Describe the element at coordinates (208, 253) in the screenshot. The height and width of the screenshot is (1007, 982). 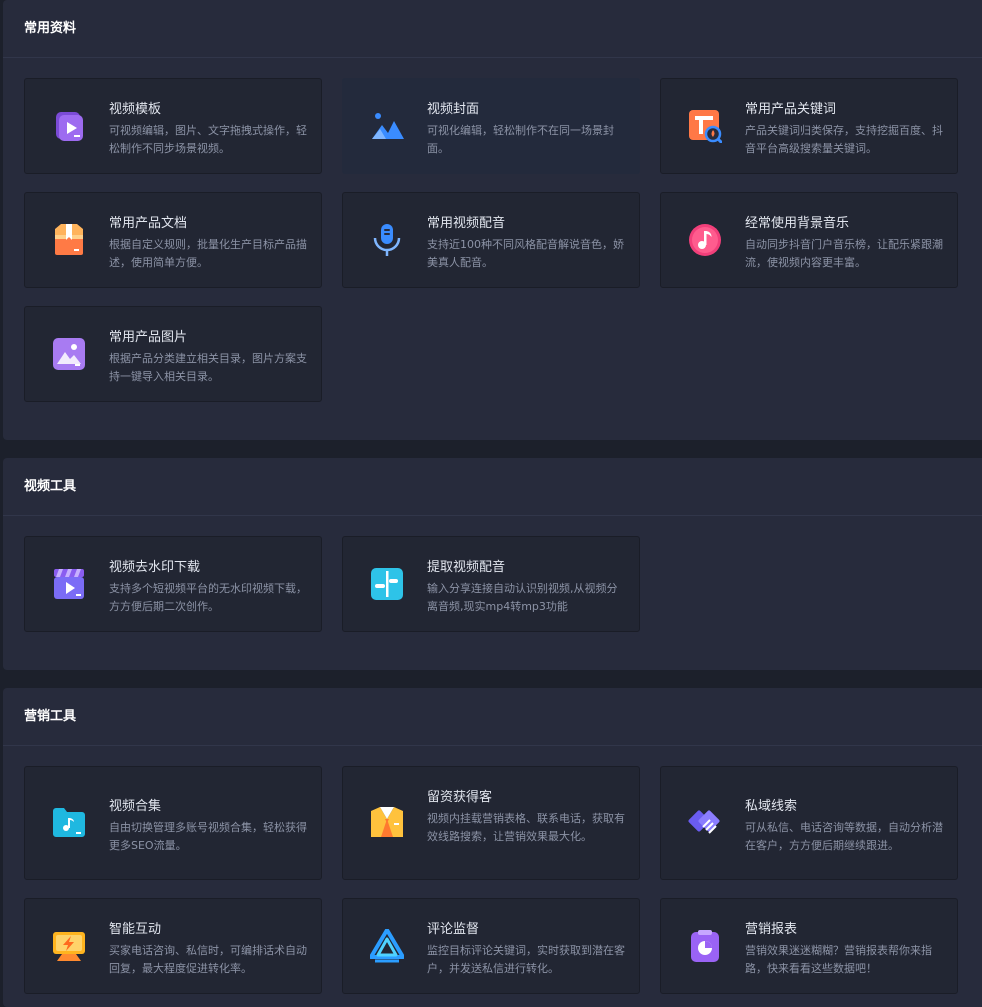
I see `card-description: 根据自定义规则，批量化生产目标产品描述，使用简单方便。` at that location.